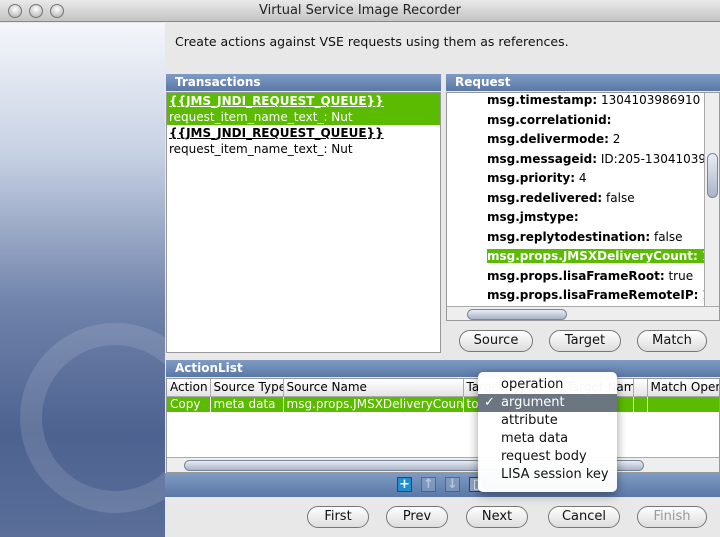  What do you see at coordinates (443, 368) in the screenshot?
I see `actionlist-header: ActionList` at bounding box center [443, 368].